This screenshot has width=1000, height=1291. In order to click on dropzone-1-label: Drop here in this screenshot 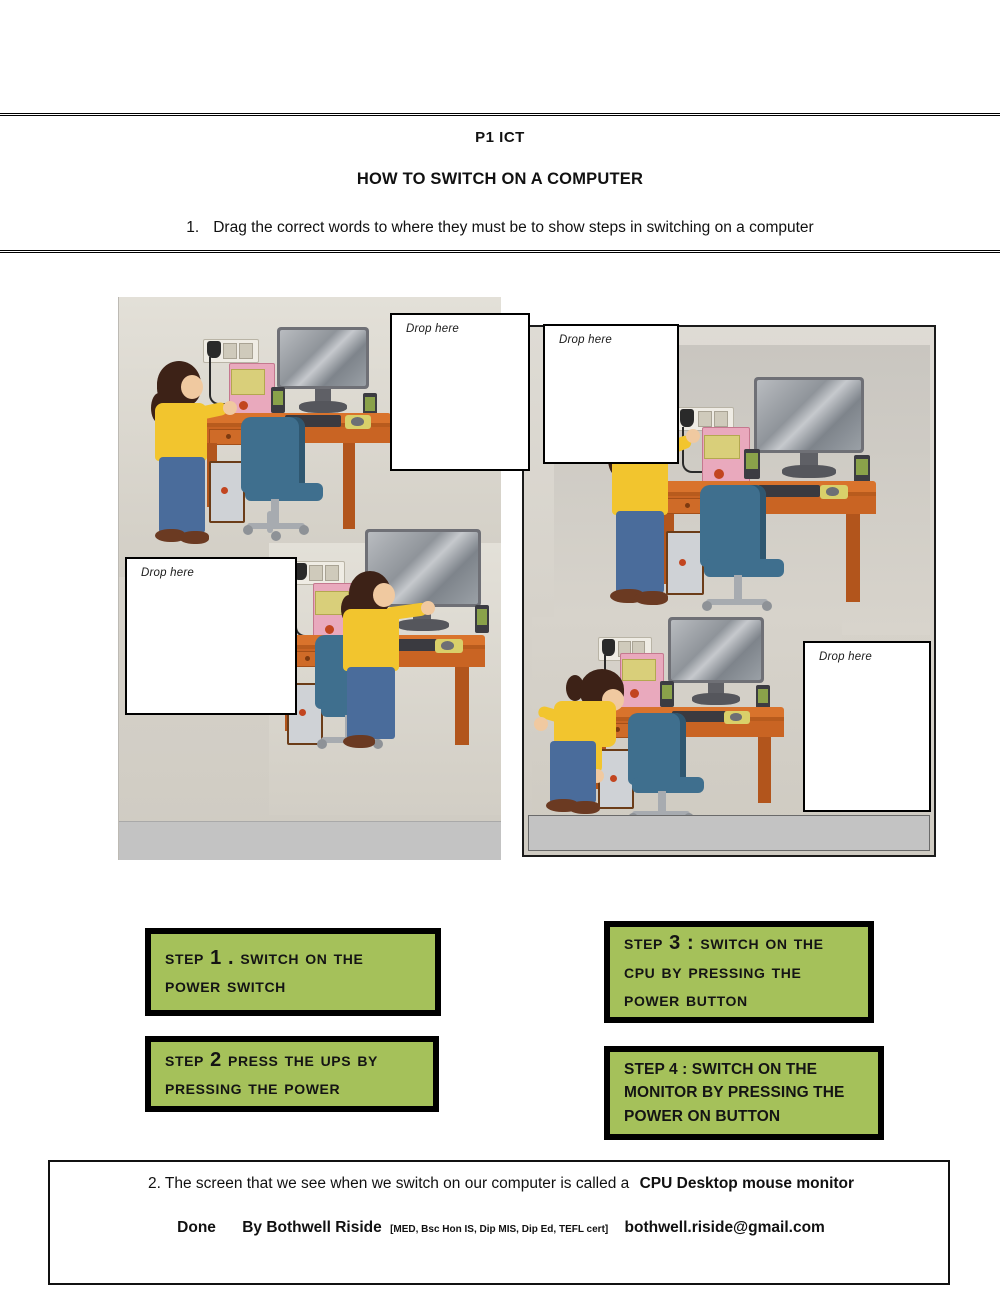, I will do `click(432, 329)`.